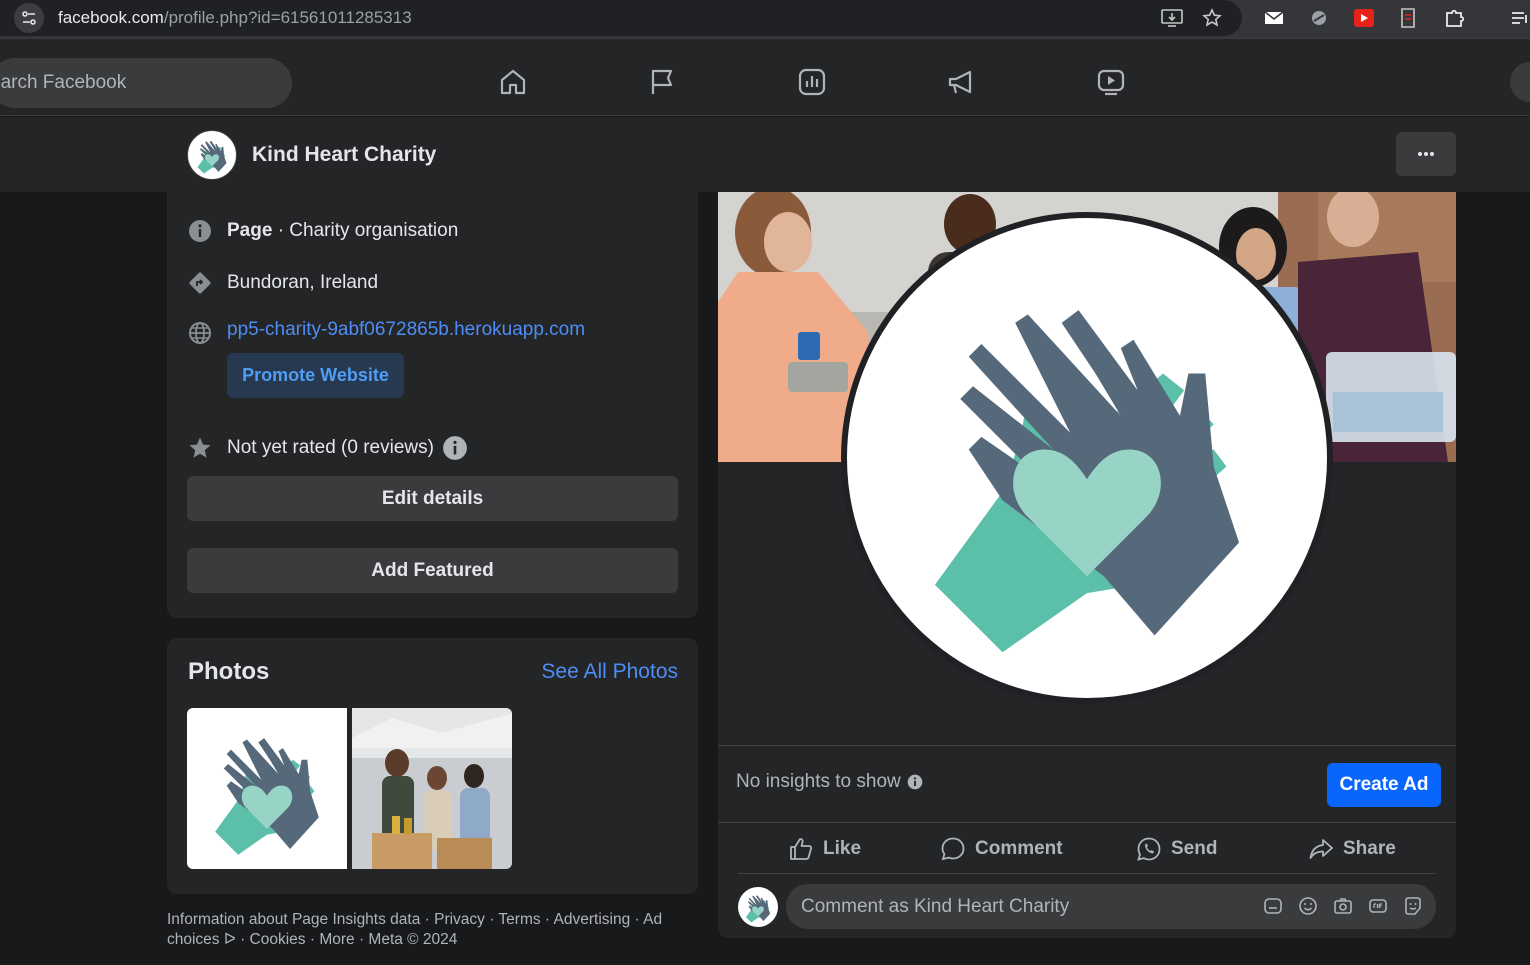 The width and height of the screenshot is (1530, 965). I want to click on comment-button: Comment, so click(1001, 849).